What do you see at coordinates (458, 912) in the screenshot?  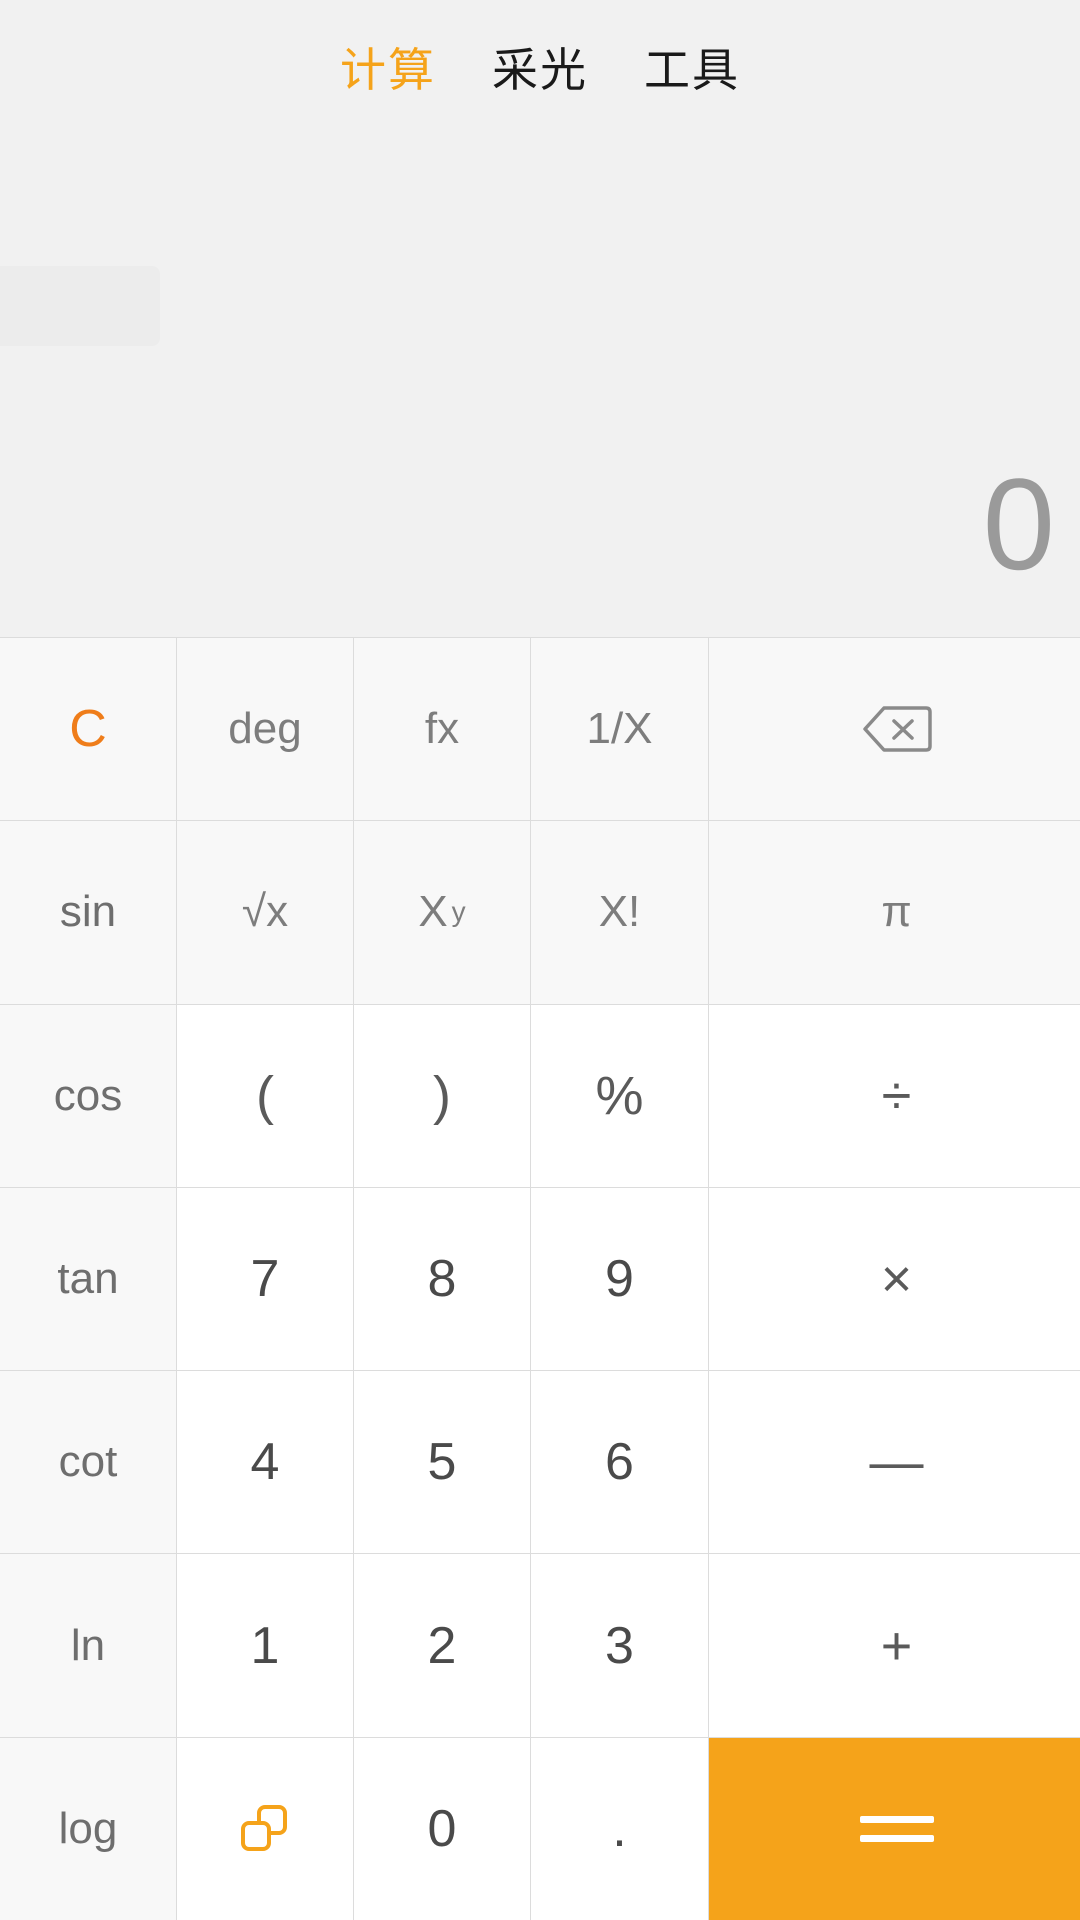 I see `key-power-exponent: y` at bounding box center [458, 912].